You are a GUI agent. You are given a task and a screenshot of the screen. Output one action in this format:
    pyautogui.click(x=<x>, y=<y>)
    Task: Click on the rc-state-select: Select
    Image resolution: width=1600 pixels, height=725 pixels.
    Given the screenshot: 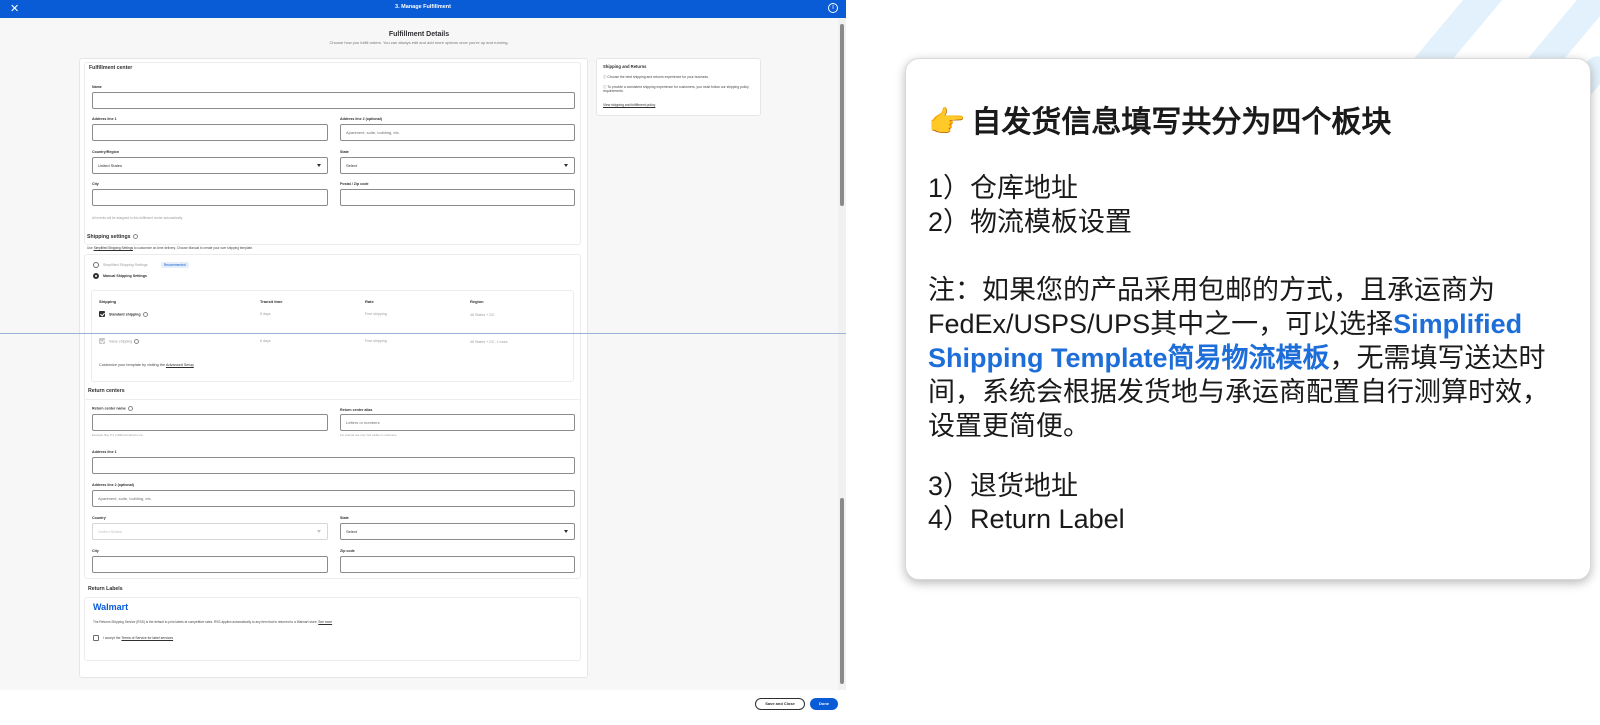 What is the action you would take?
    pyautogui.click(x=457, y=531)
    